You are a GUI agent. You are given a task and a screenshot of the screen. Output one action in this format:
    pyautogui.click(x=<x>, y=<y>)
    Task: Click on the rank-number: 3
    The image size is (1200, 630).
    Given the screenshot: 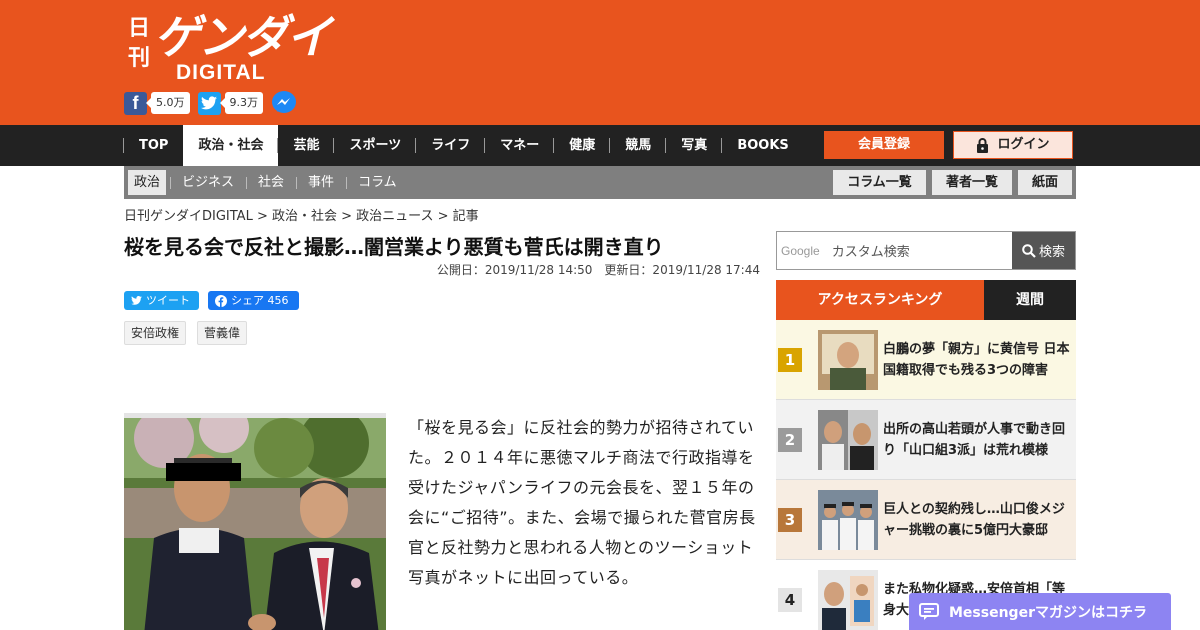 What is the action you would take?
    pyautogui.click(x=790, y=520)
    